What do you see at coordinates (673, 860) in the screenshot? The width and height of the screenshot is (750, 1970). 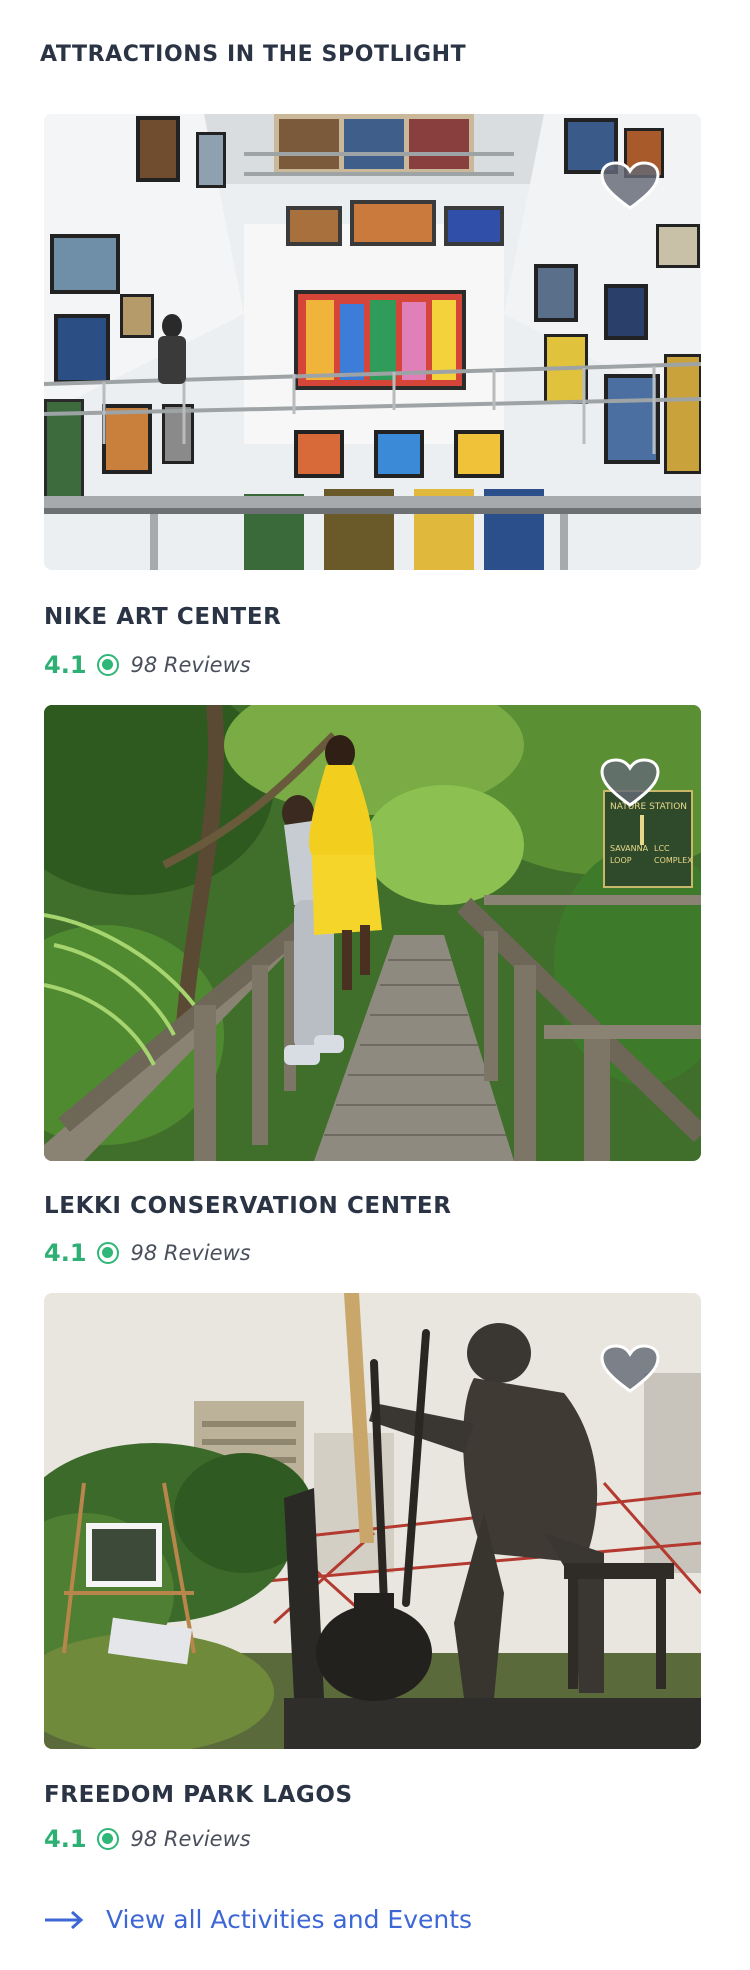 I see `sign-text-5: COMPLEX` at bounding box center [673, 860].